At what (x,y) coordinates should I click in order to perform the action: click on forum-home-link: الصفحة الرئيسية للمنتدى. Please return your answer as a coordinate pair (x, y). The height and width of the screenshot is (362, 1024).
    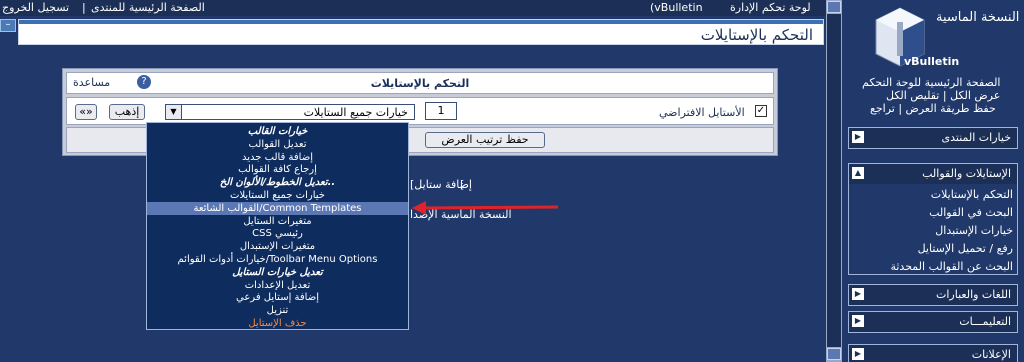
    Looking at the image, I should click on (148, 7).